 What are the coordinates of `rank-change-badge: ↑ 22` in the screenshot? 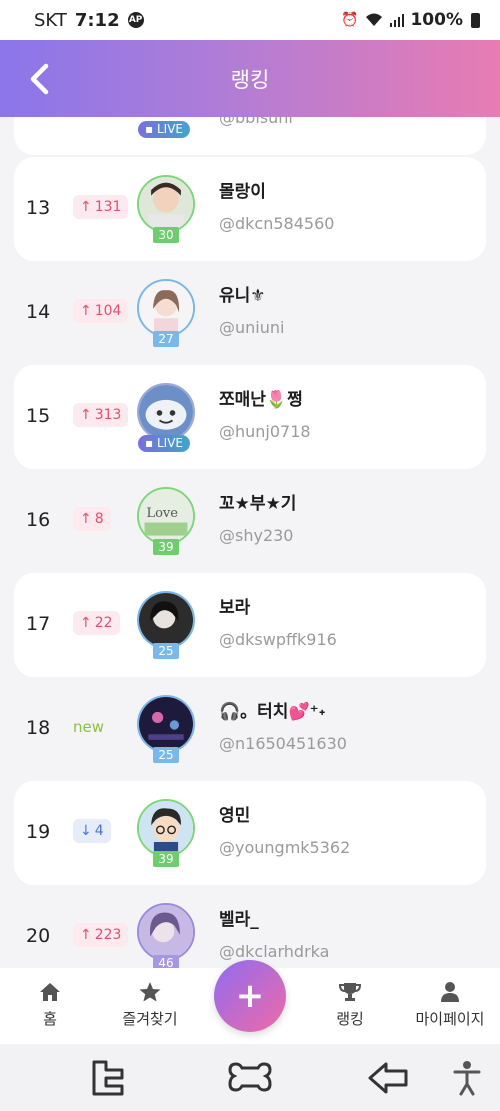 It's located at (96, 623).